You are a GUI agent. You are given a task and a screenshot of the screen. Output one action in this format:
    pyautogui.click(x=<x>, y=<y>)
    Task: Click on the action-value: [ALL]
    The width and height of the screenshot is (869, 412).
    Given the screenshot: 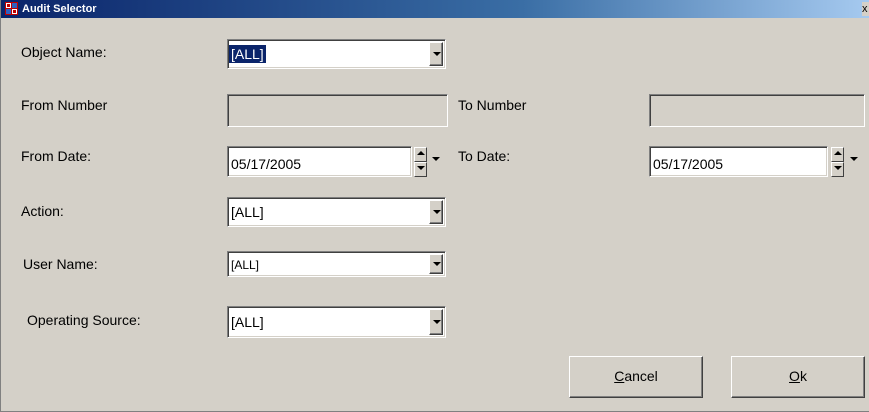 What is the action you would take?
    pyautogui.click(x=247, y=212)
    